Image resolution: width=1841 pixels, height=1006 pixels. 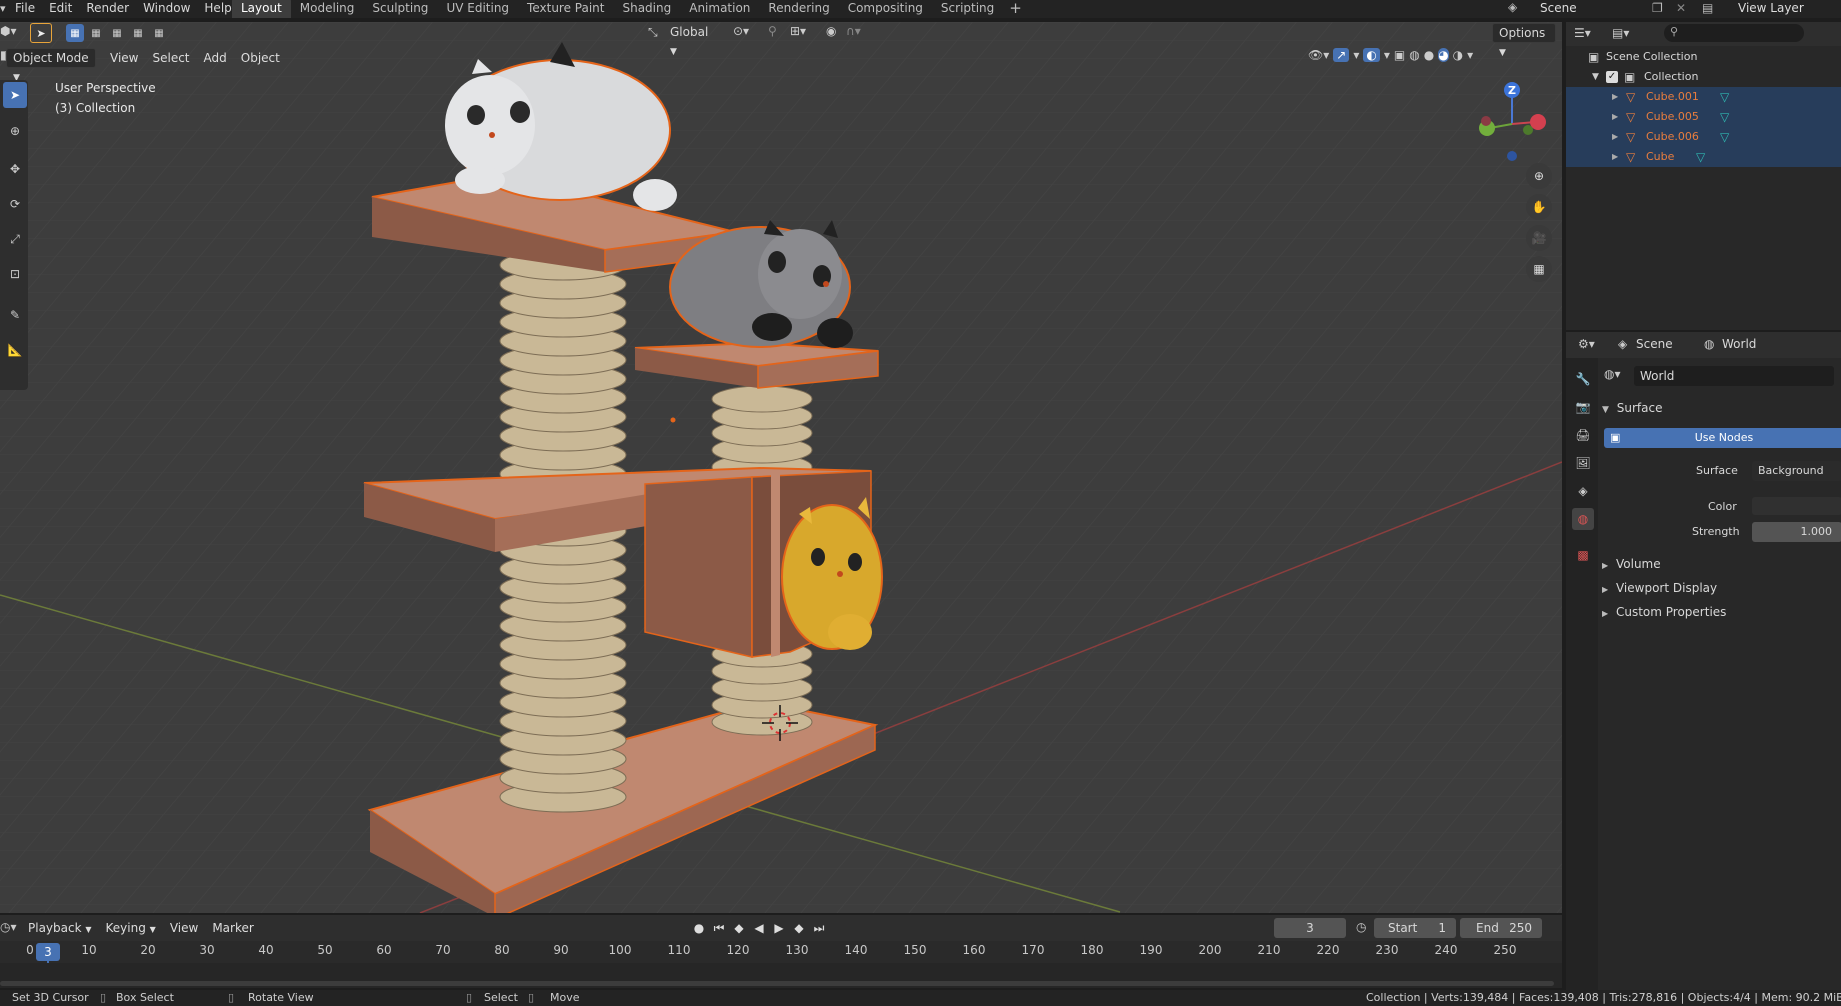 What do you see at coordinates (400, 9) in the screenshot?
I see `tab-sculpting: Sculpting` at bounding box center [400, 9].